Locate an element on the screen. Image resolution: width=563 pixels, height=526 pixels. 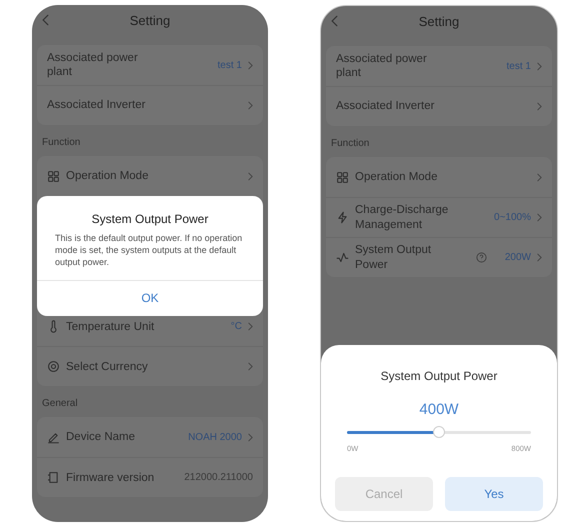
ok-button: OK is located at coordinates (150, 298).